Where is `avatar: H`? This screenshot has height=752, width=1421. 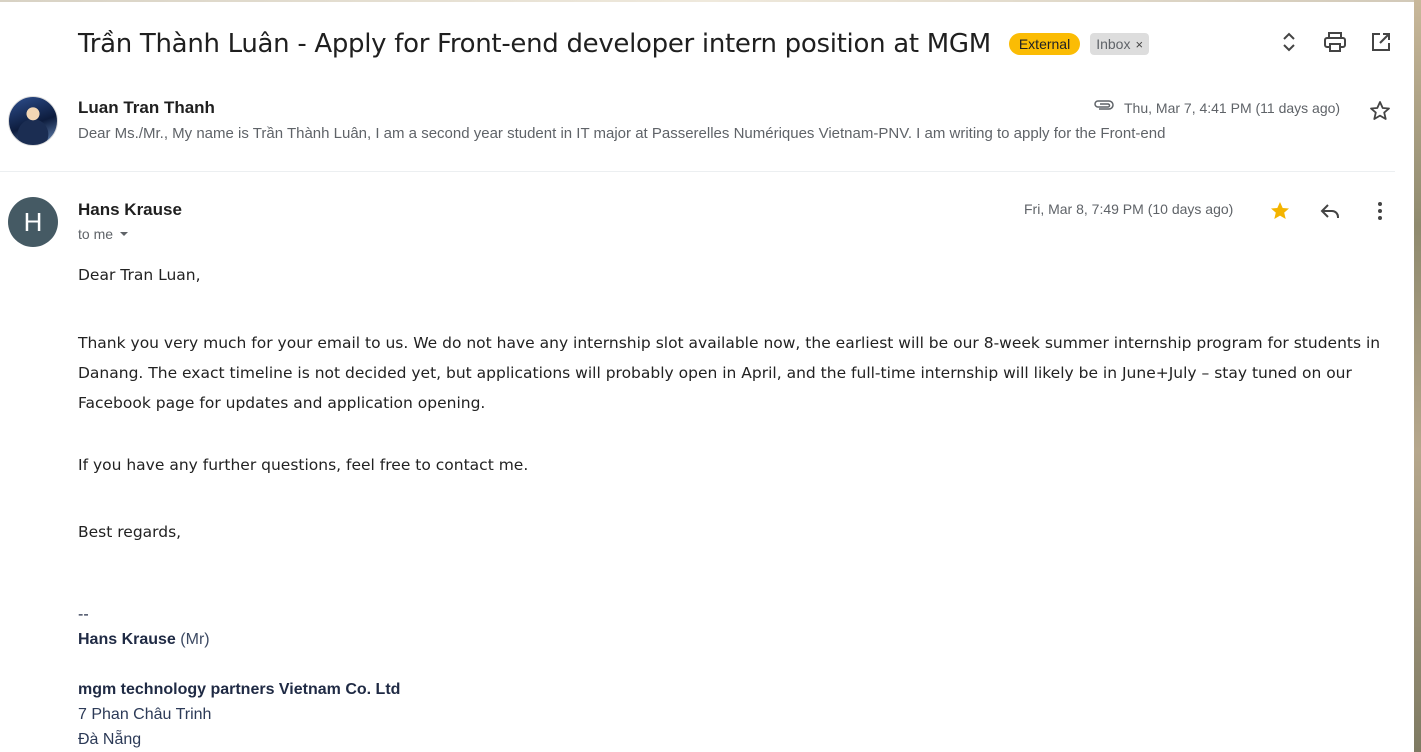 avatar: H is located at coordinates (33, 222).